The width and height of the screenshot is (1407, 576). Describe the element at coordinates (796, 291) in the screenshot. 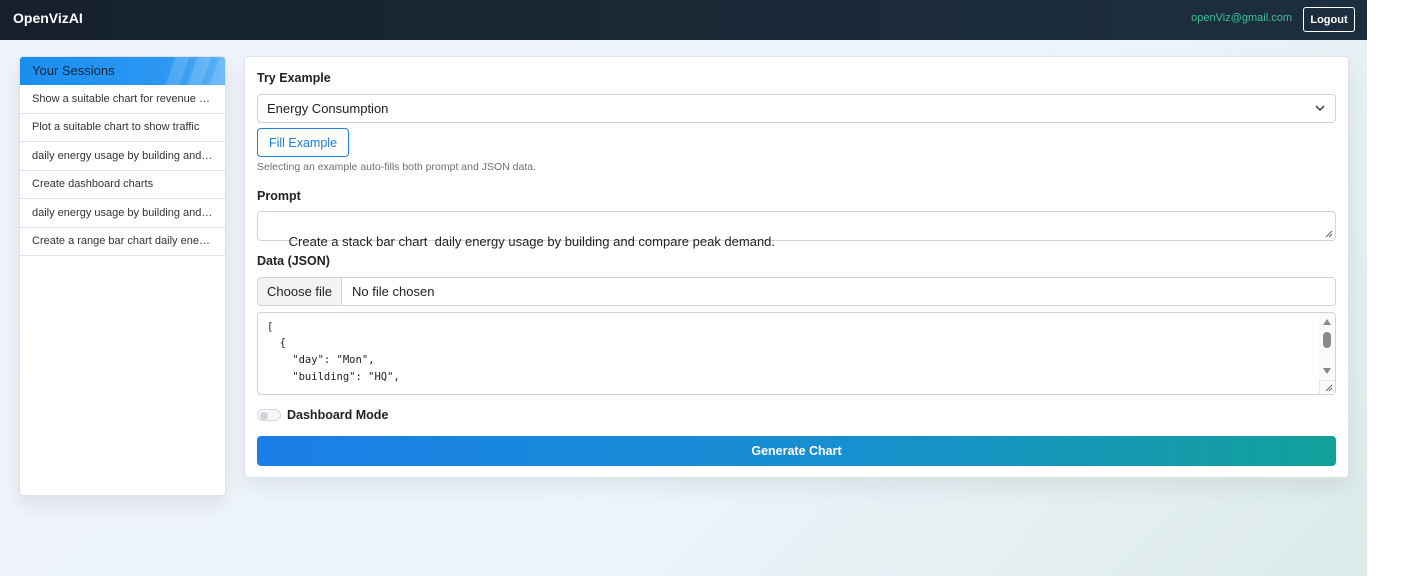

I see `file-upload-input: Choose file No file chosen` at that location.